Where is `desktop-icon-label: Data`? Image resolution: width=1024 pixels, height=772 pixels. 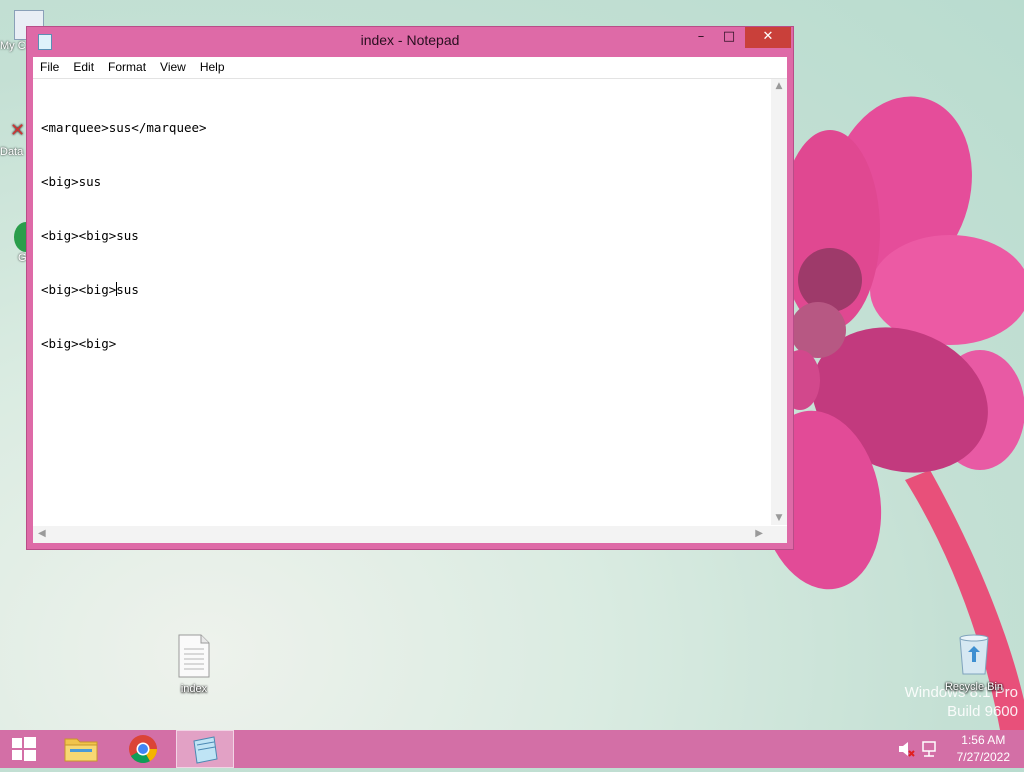 desktop-icon-label: Data is located at coordinates (12, 152).